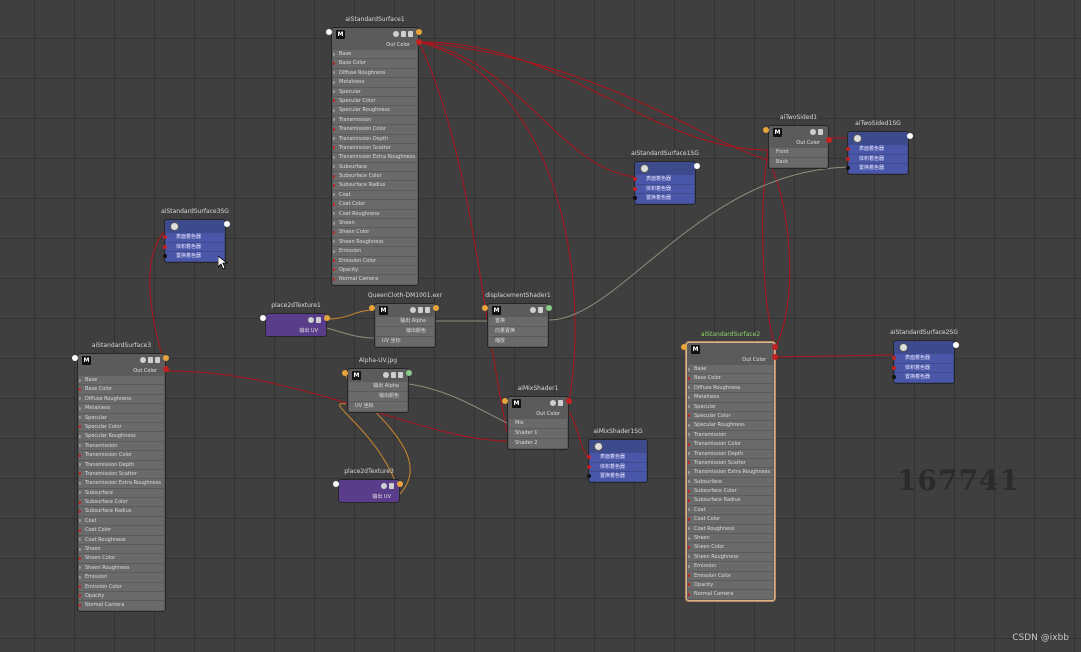  I want to click on attribute-row: Transmission Scatter, so click(121, 474).